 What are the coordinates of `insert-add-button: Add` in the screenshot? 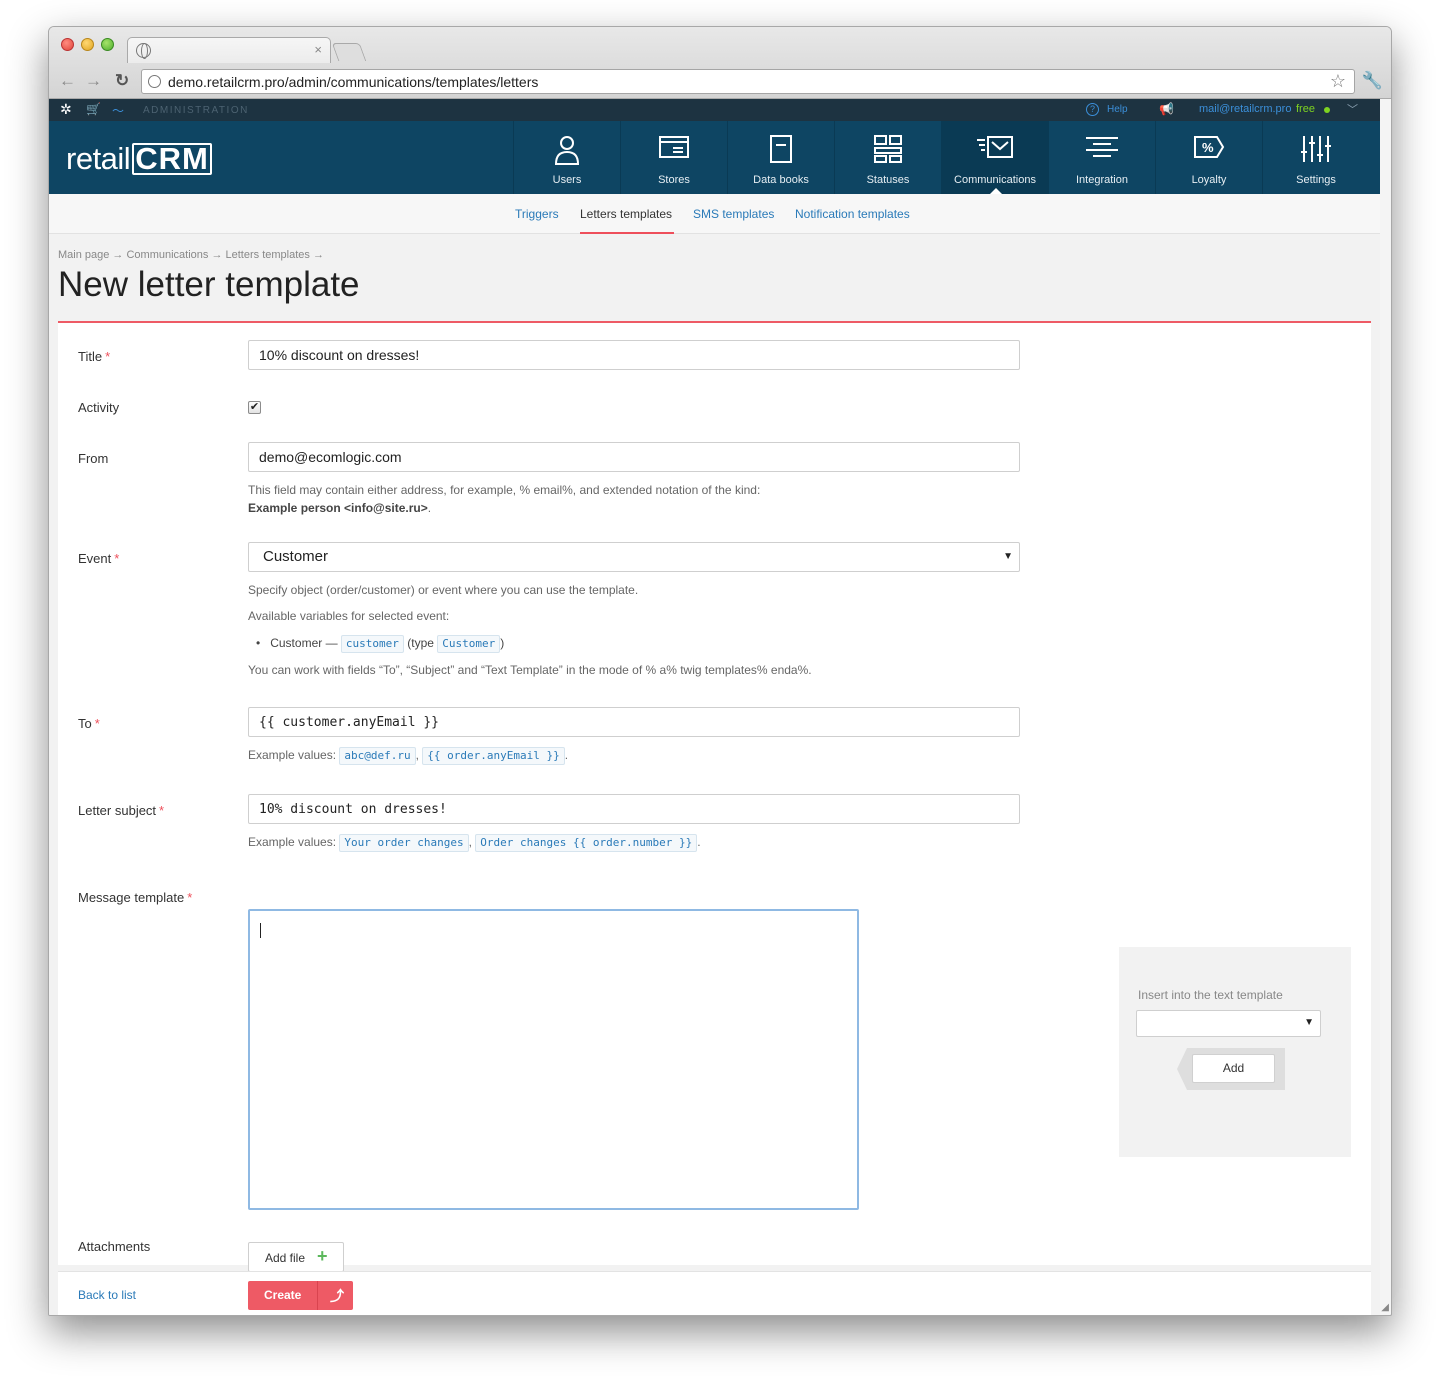 It's located at (1233, 1068).